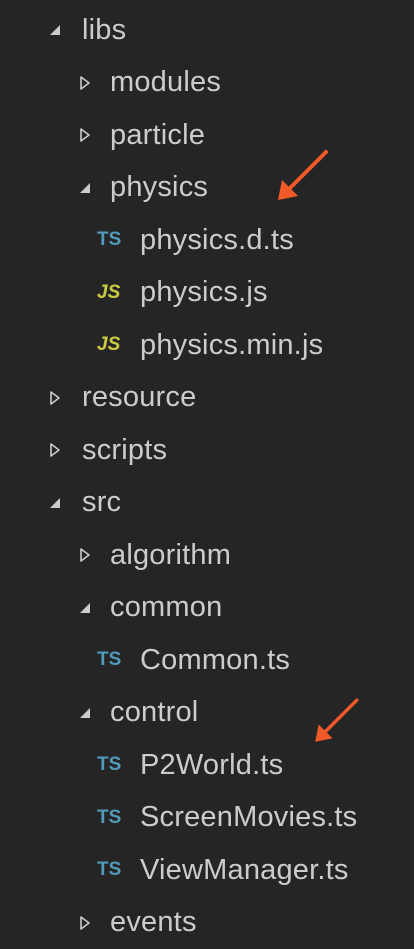 Image resolution: width=414 pixels, height=949 pixels. What do you see at coordinates (215, 660) in the screenshot?
I see `file-label: Common.ts` at bounding box center [215, 660].